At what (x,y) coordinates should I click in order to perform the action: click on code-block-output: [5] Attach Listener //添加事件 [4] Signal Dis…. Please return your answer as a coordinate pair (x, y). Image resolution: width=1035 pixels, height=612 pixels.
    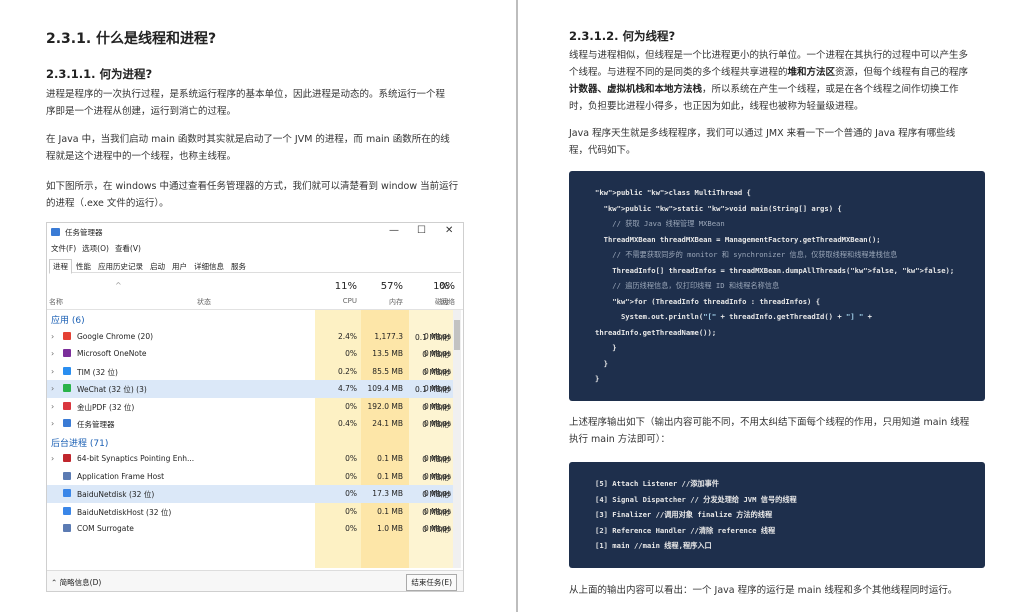
    Looking at the image, I should click on (777, 515).